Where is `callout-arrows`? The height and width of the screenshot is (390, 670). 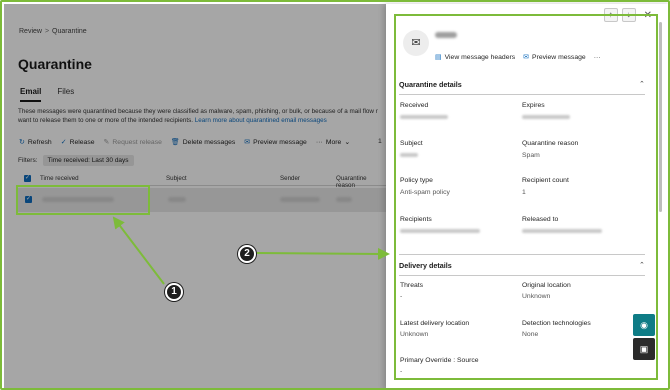
callout-arrows is located at coordinates (251, 250).